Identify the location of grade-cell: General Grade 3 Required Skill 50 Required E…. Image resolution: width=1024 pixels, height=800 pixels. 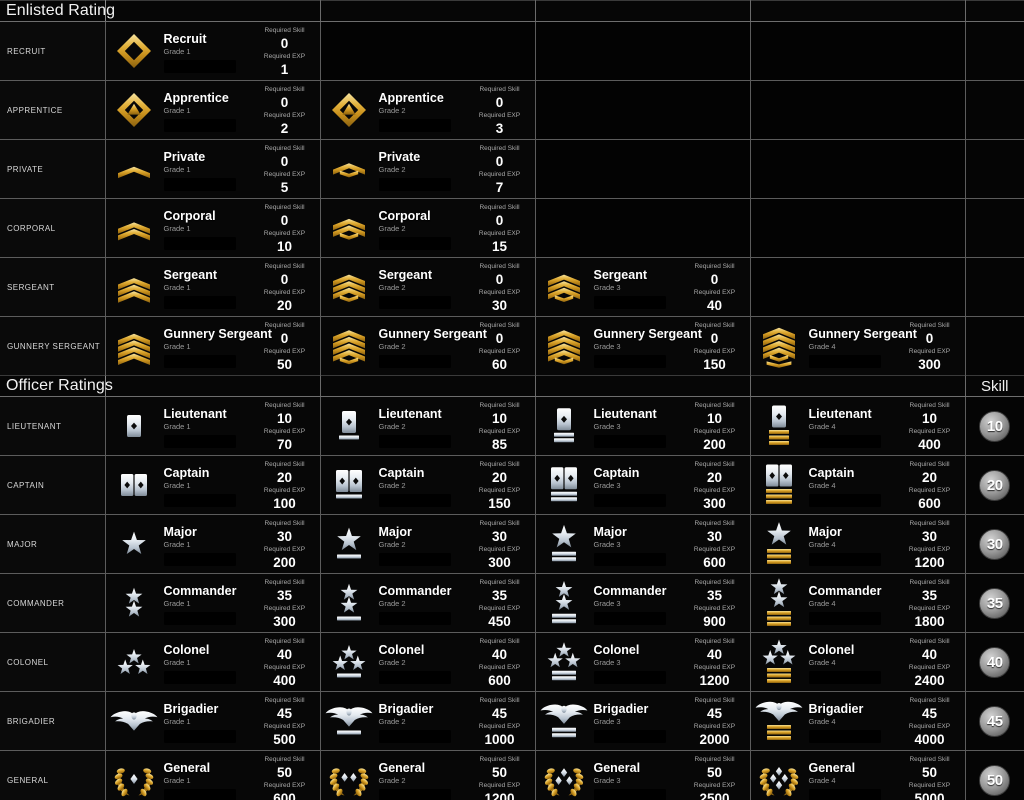
(643, 775).